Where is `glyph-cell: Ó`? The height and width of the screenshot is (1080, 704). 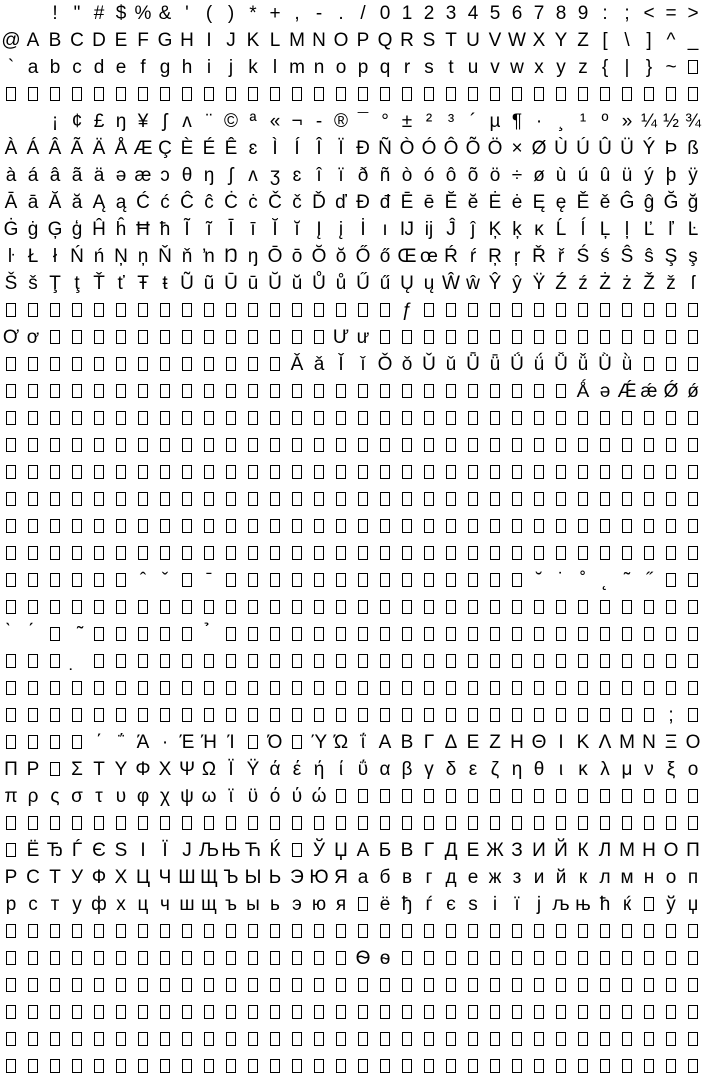 glyph-cell: Ó is located at coordinates (429, 148).